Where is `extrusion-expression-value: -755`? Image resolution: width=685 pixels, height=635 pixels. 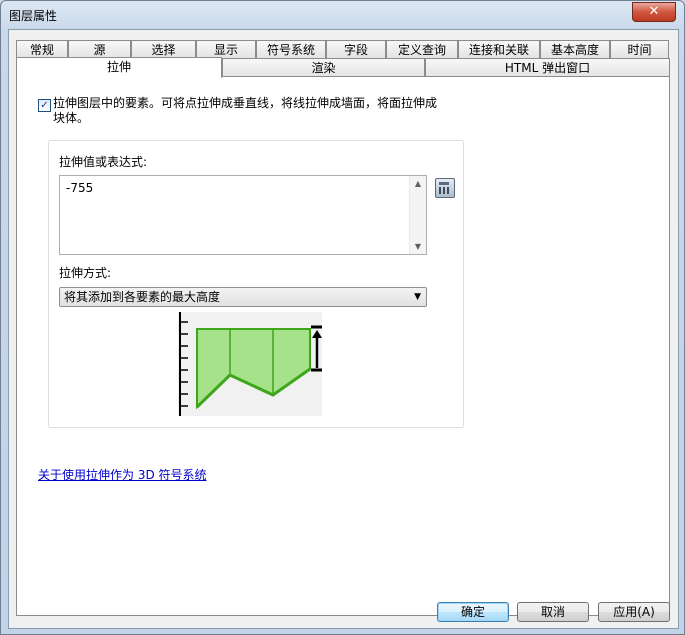
extrusion-expression-value: -755 is located at coordinates (80, 188).